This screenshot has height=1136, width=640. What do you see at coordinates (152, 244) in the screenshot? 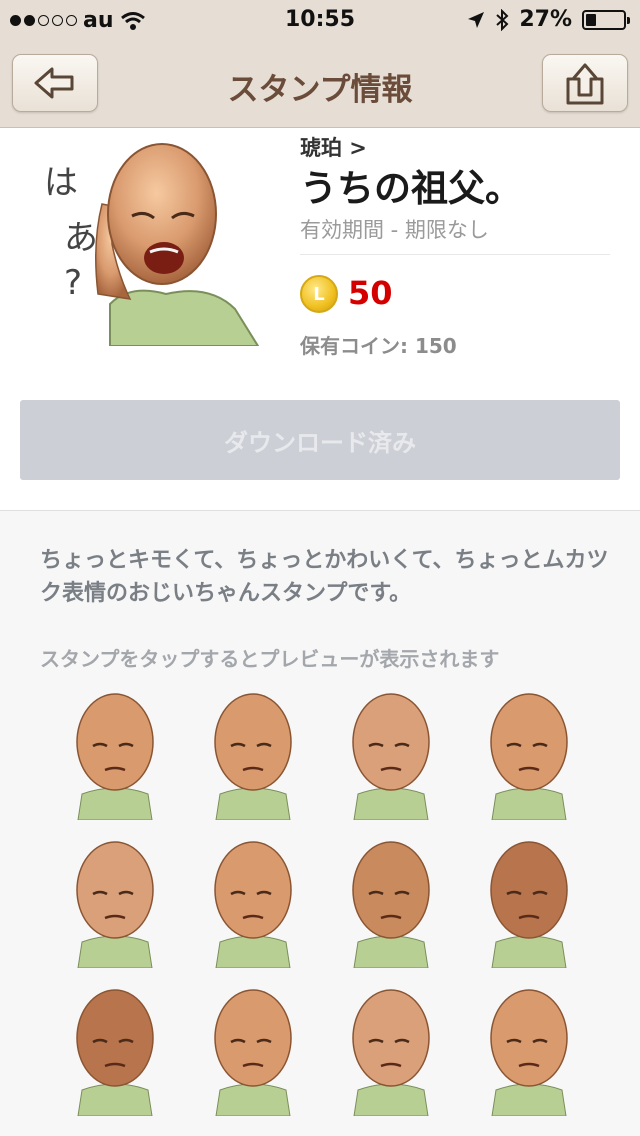
I see `main-sticker-image: は あ ?` at bounding box center [152, 244].